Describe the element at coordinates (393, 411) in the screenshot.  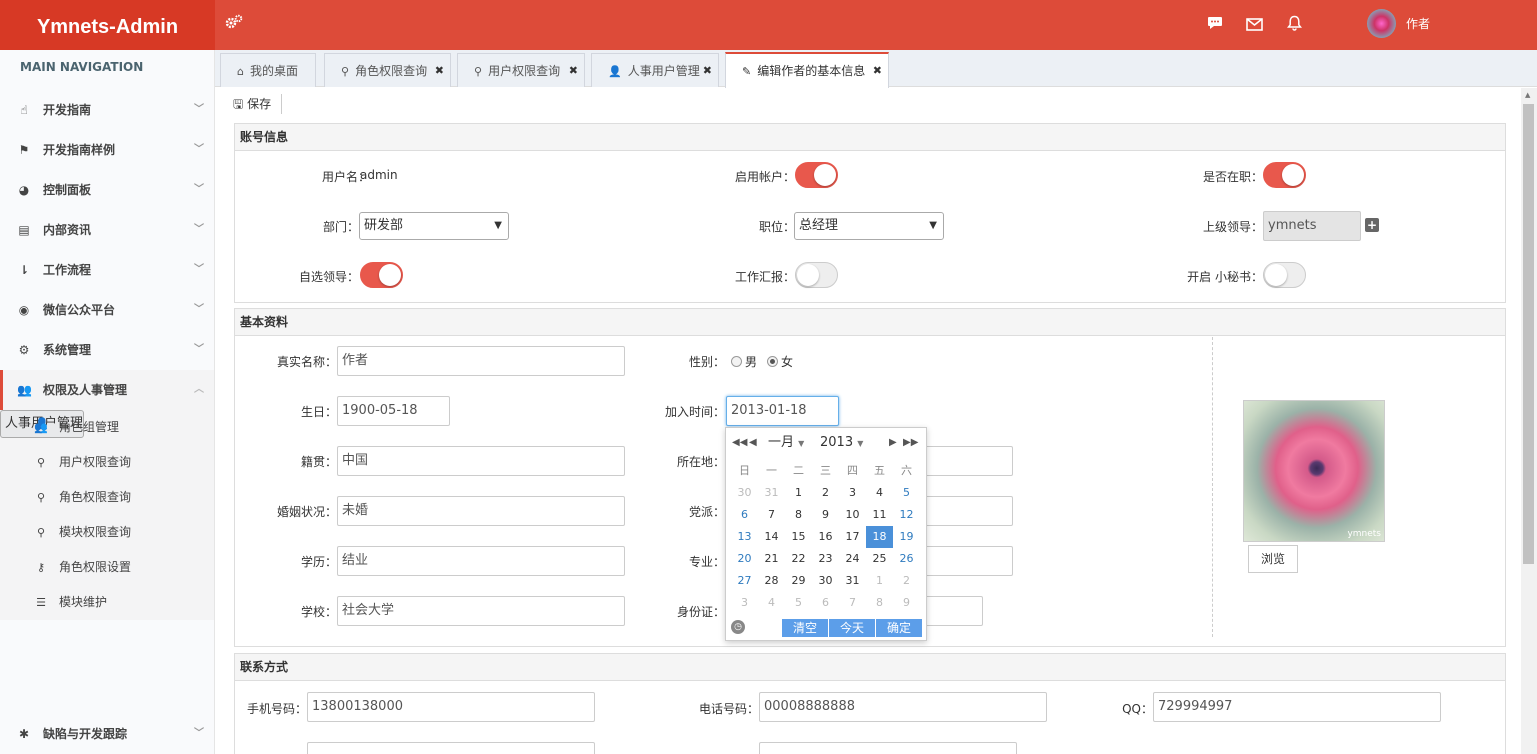
I see `birthday-field: 1900-05-18` at that location.